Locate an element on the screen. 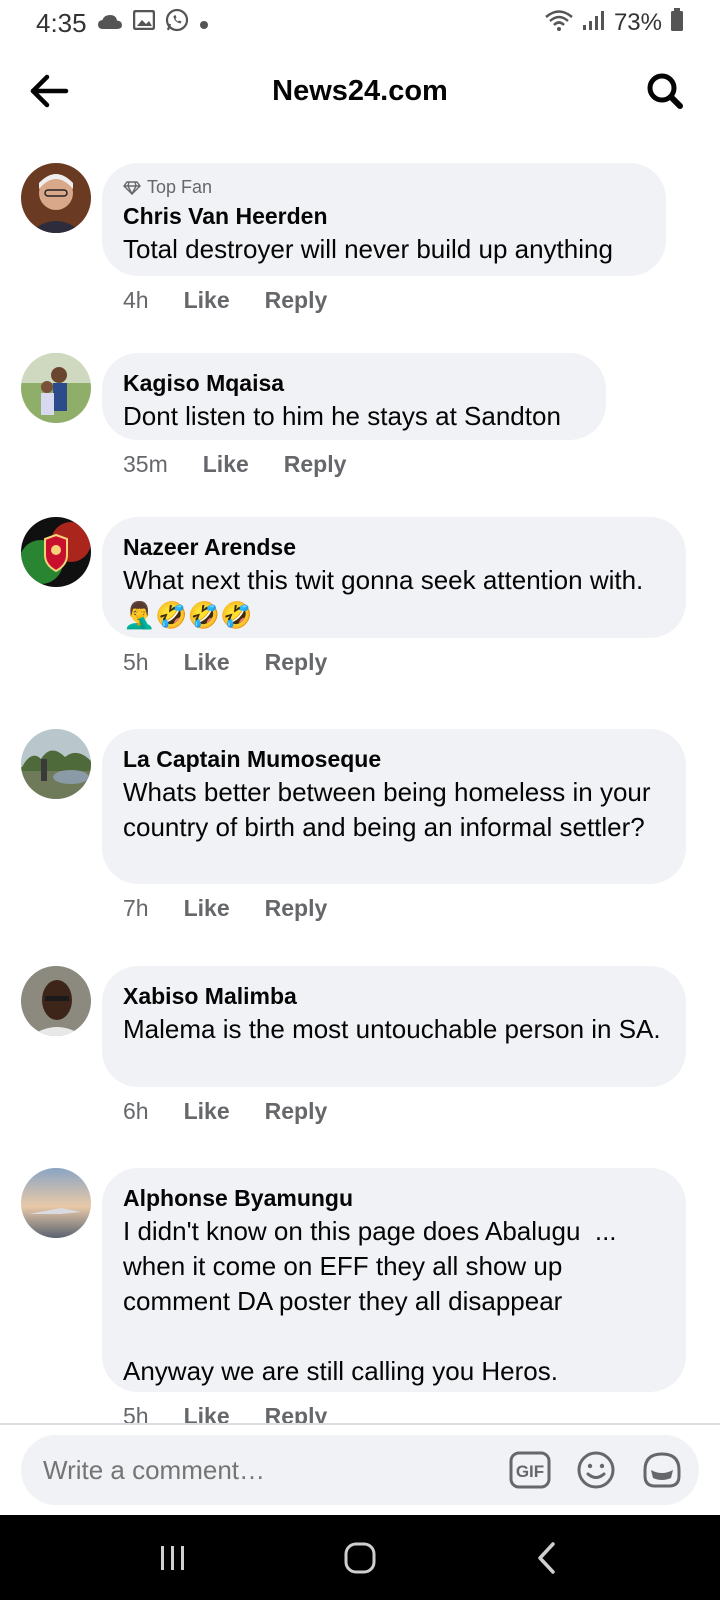  sticker-icon is located at coordinates (662, 1470).